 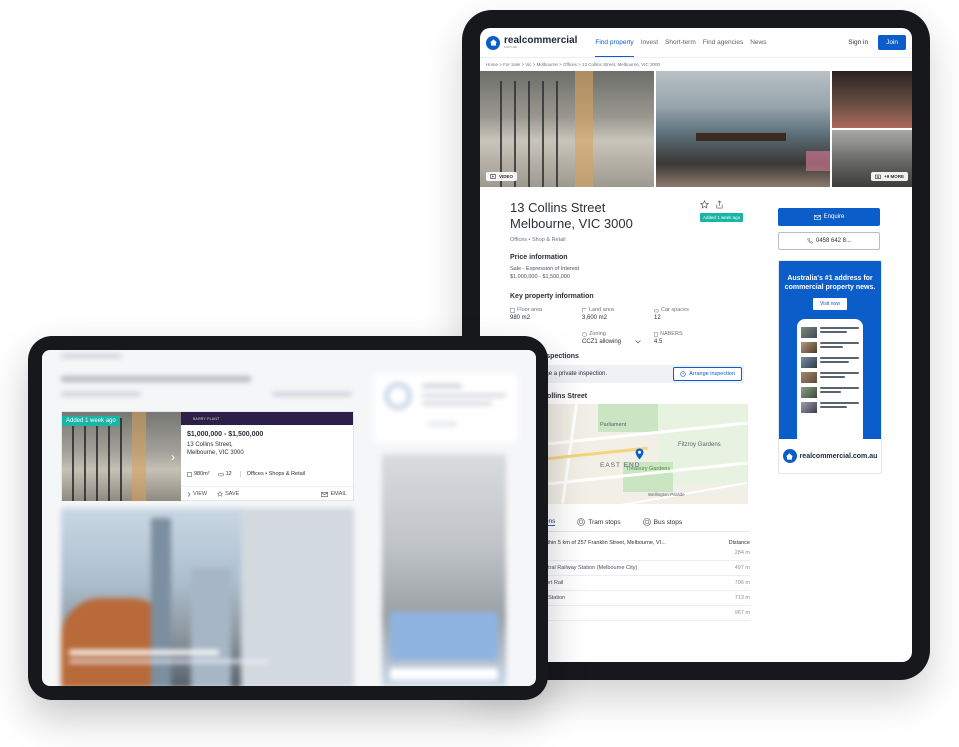 I want to click on nabers-icon, so click(x=656, y=334).